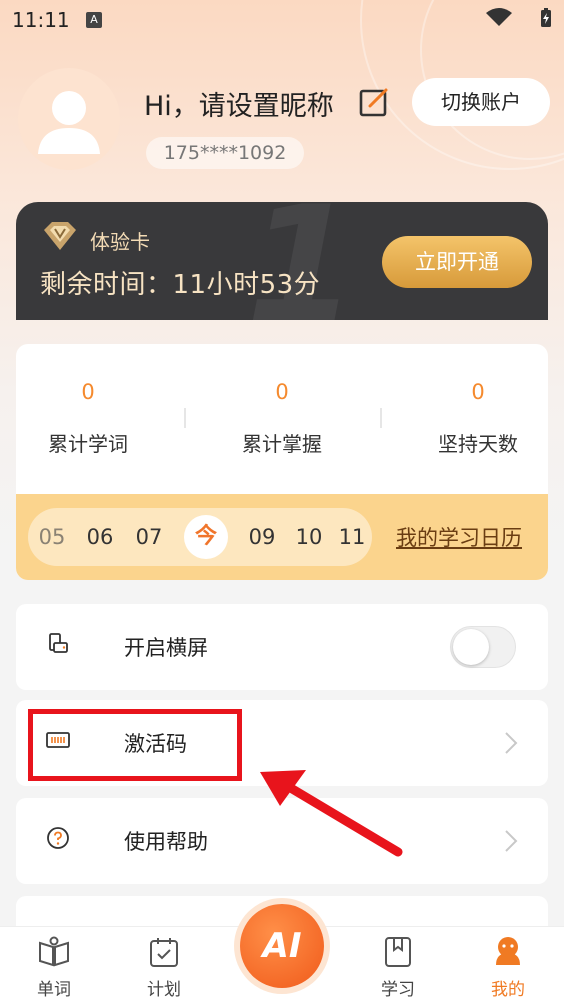  Describe the element at coordinates (508, 951) in the screenshot. I see `smiley-profile-icon` at that location.